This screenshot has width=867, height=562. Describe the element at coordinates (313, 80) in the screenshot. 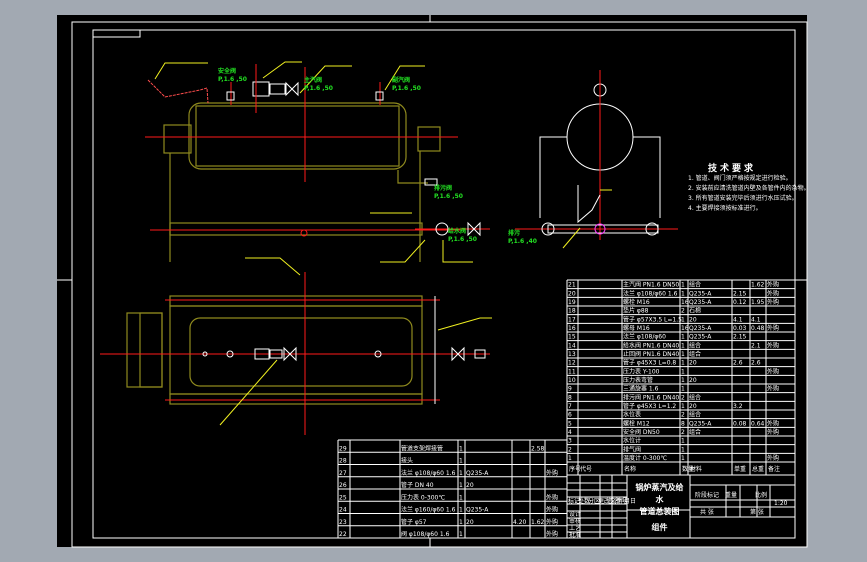

I see `callout-label: 主汽阀` at that location.